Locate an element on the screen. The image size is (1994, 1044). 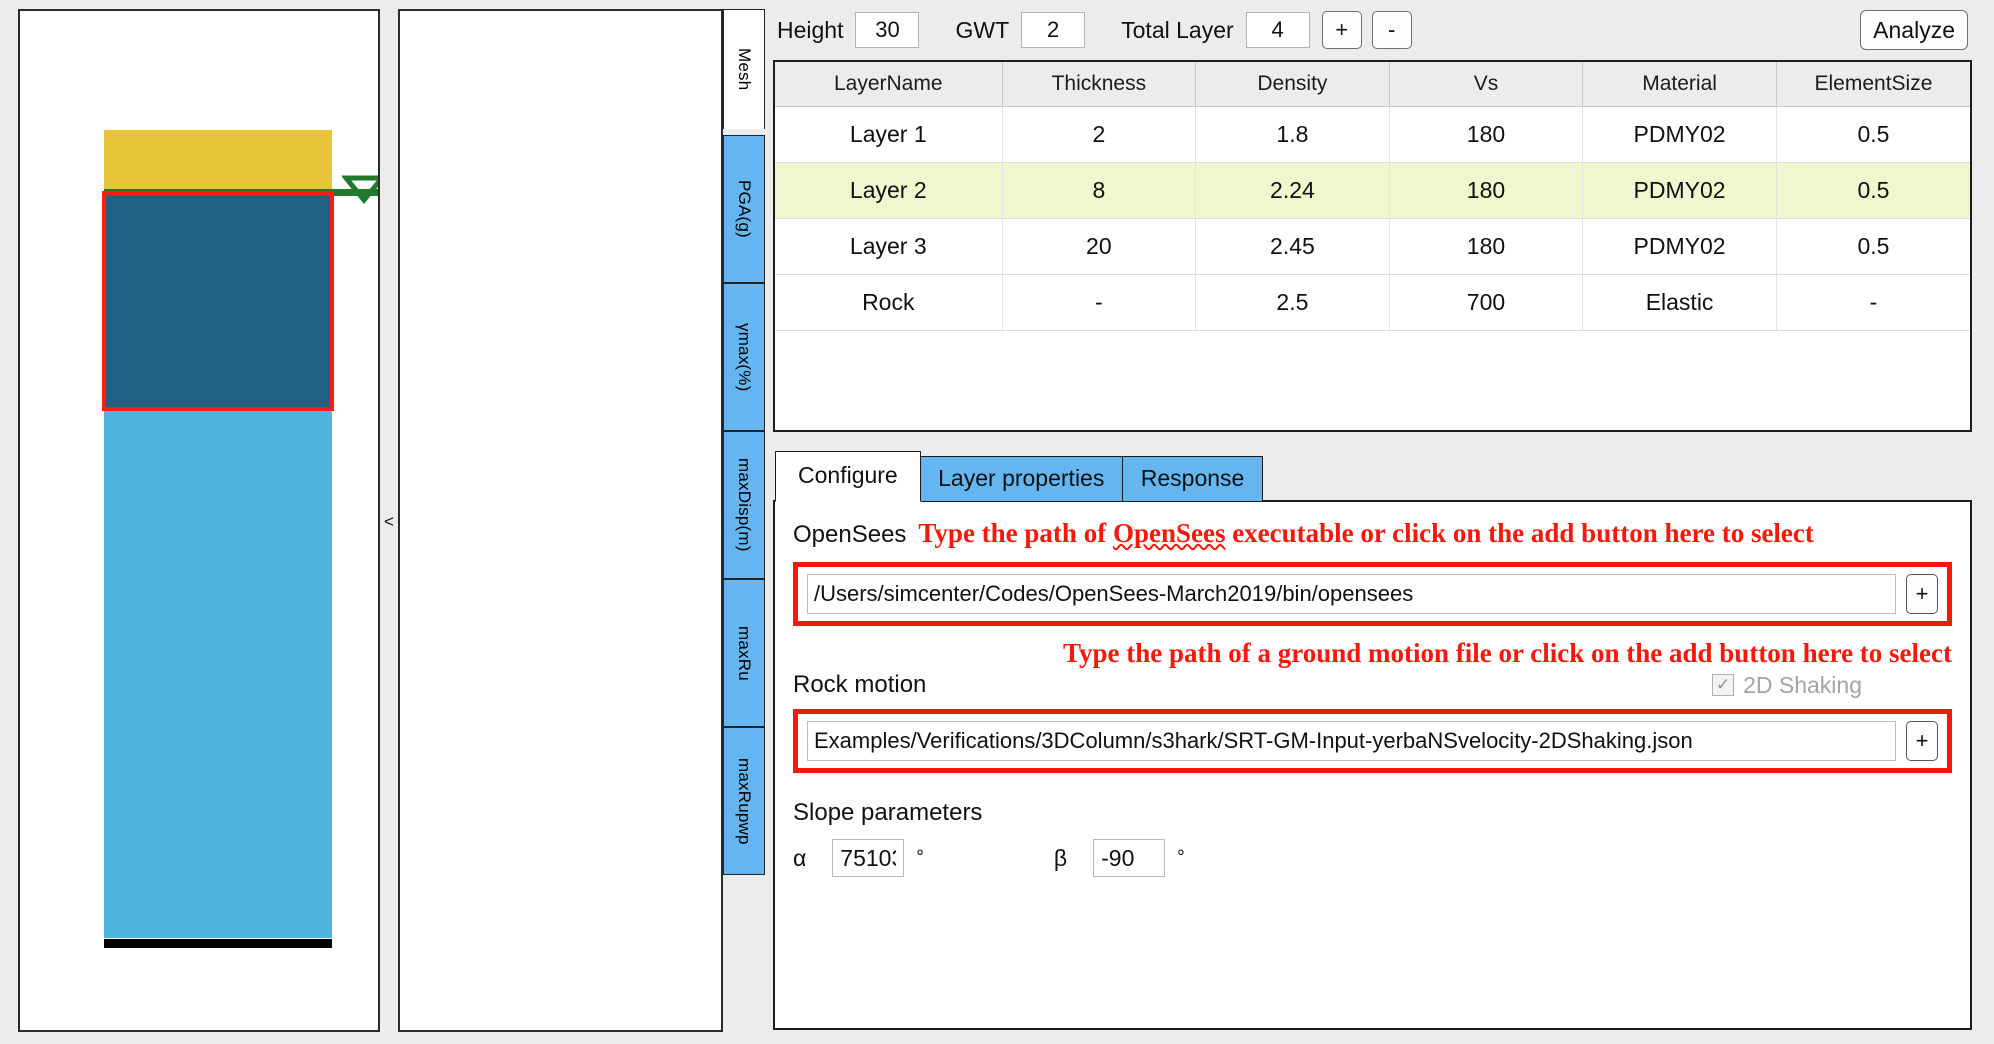
table-row: Layer 3 20 2.45 180 PDMY02 0.5 is located at coordinates (1372, 246).